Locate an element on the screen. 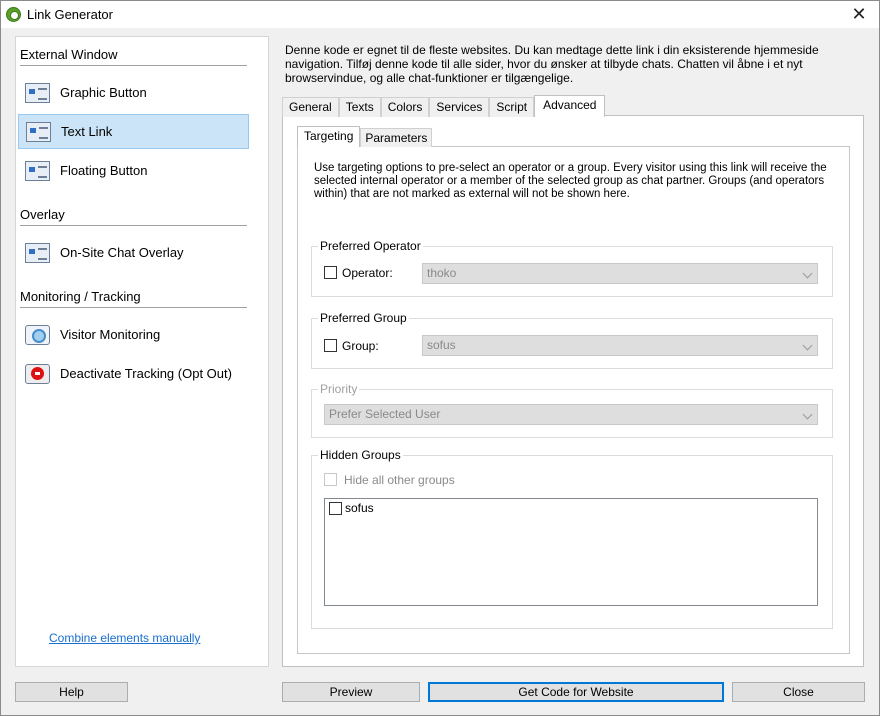 Image resolution: width=880 pixels, height=716 pixels. sidebar-item-opt-out: Deactivate Tracking (Opt Out) is located at coordinates (133, 373).